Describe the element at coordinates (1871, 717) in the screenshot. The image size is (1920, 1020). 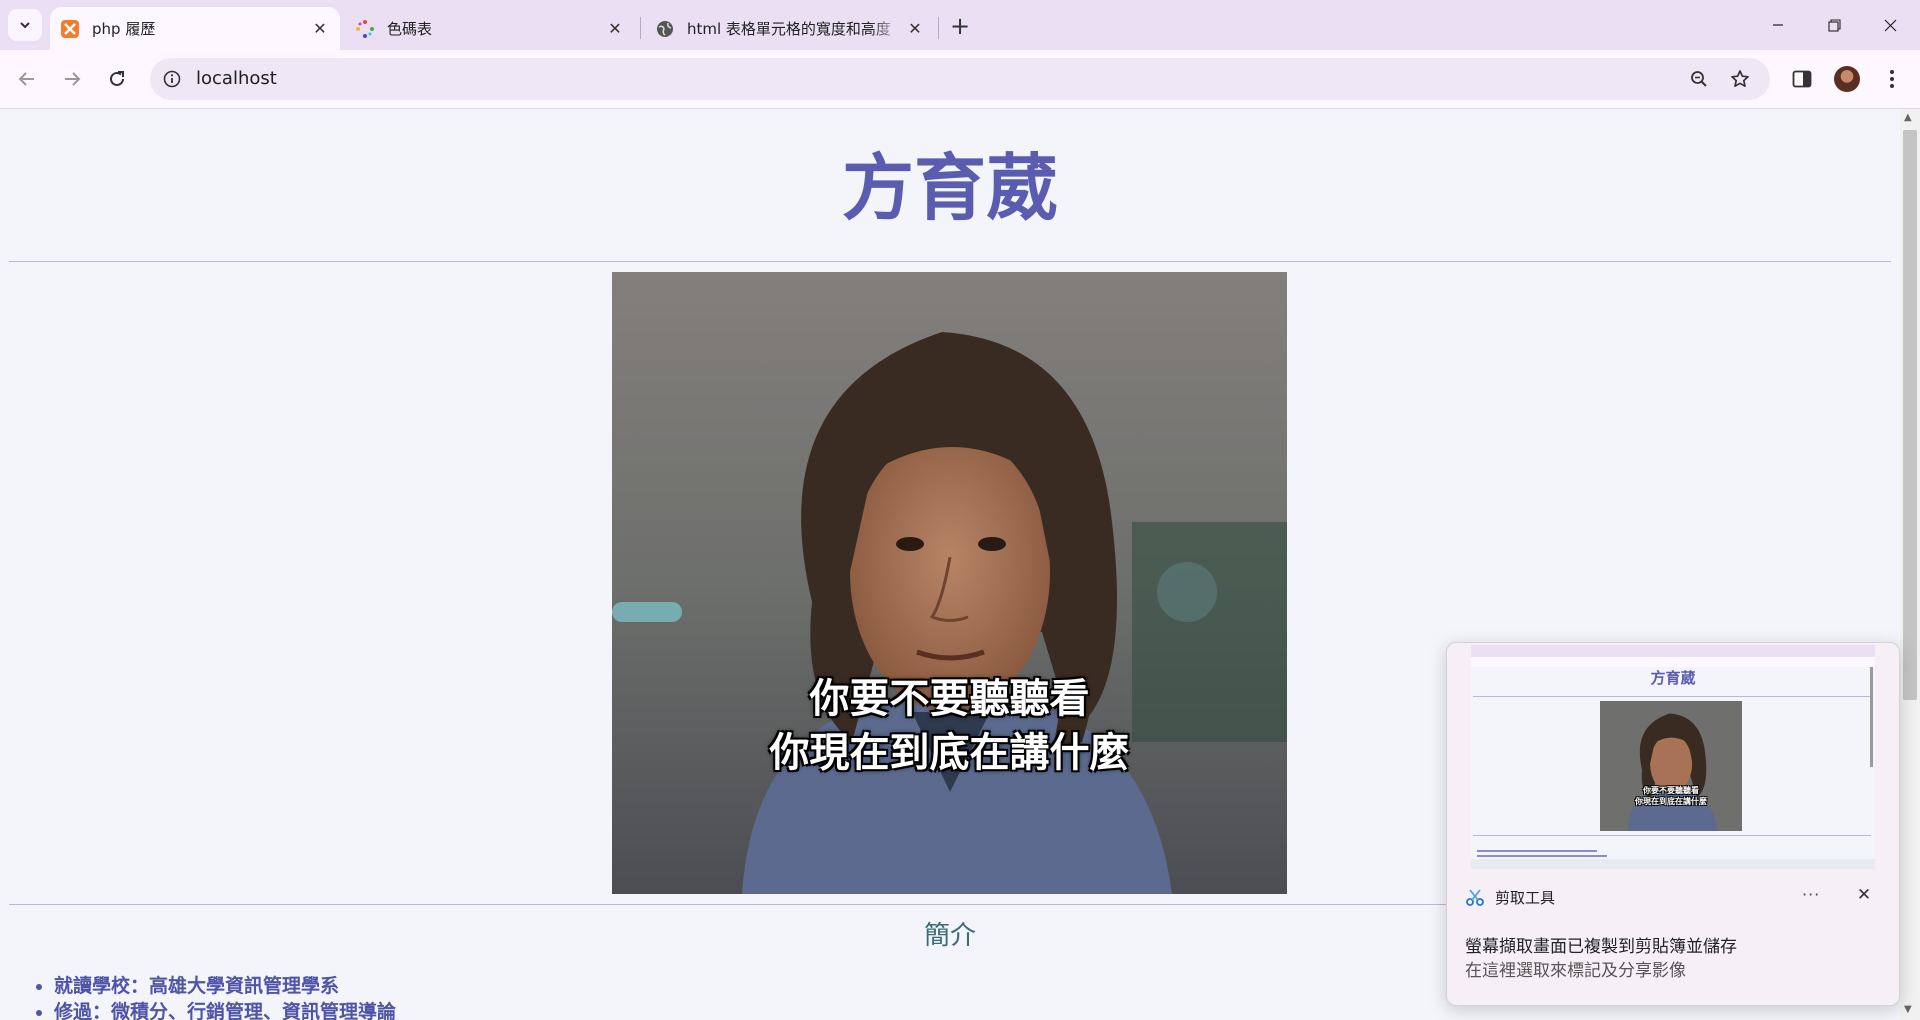
I see `preview-scrollbar` at that location.